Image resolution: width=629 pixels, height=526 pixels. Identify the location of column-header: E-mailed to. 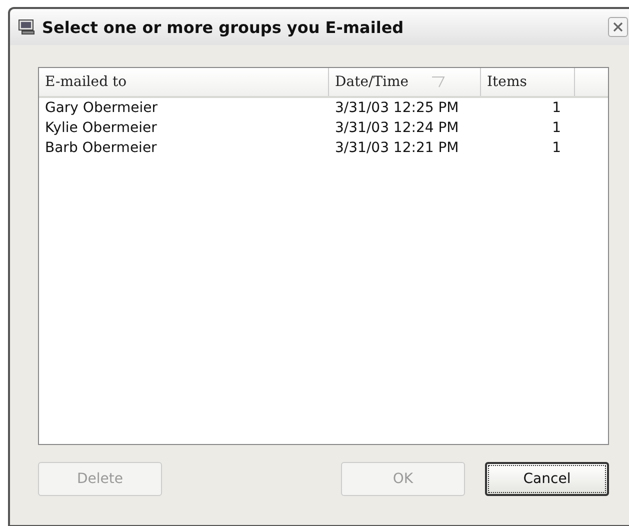
(184, 82).